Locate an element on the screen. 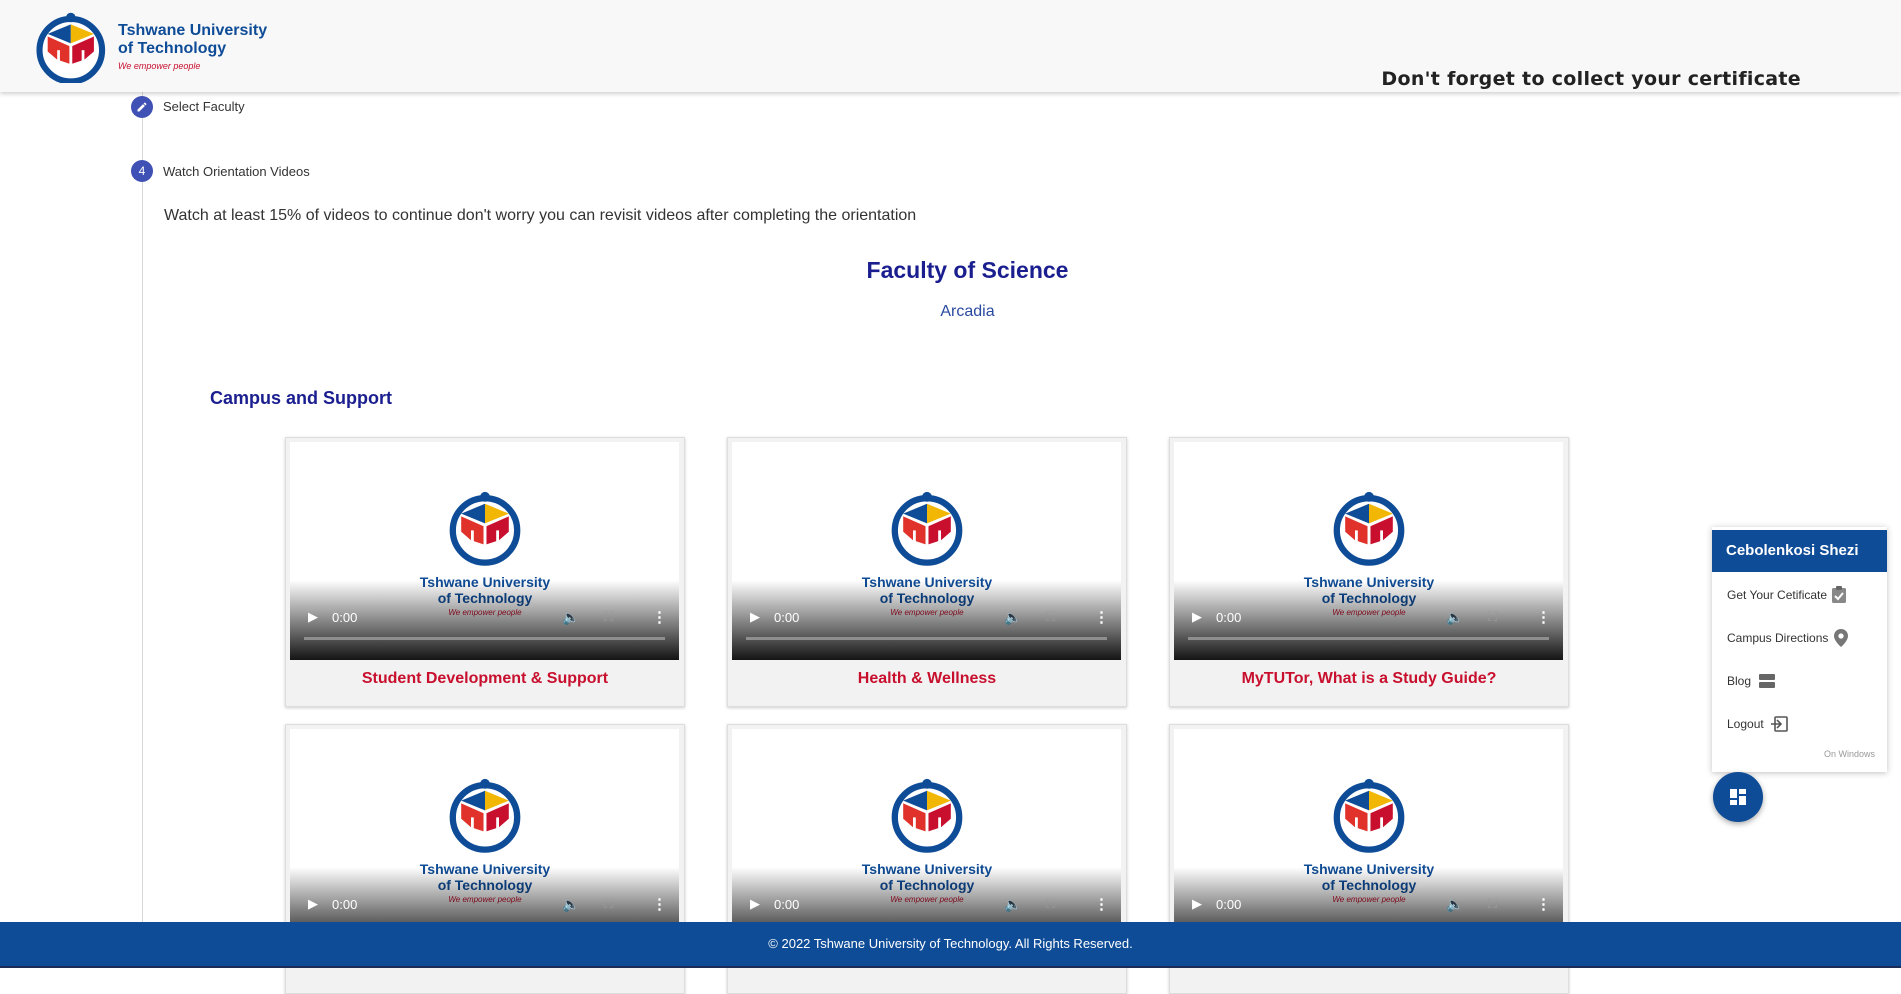 Image resolution: width=1901 pixels, height=994 pixels. clipboard-check-icon is located at coordinates (1839, 594).